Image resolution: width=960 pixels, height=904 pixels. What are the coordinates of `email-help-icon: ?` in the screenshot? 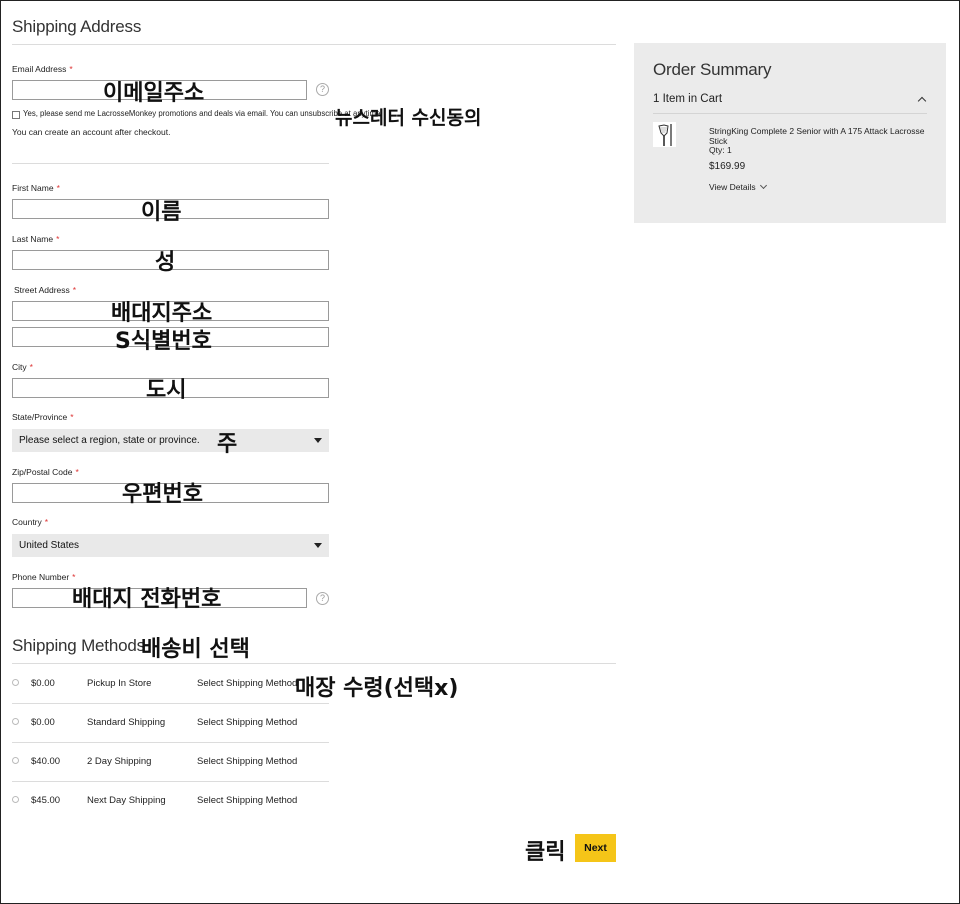 It's located at (322, 89).